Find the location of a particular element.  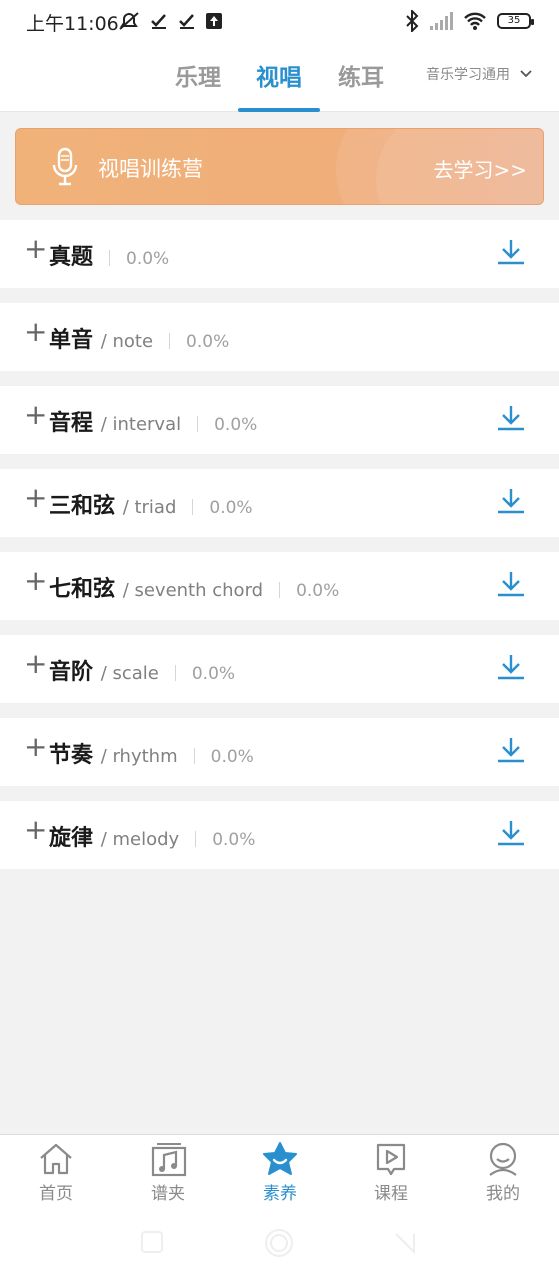

nav-profile: 我的 is located at coordinates (503, 1172).